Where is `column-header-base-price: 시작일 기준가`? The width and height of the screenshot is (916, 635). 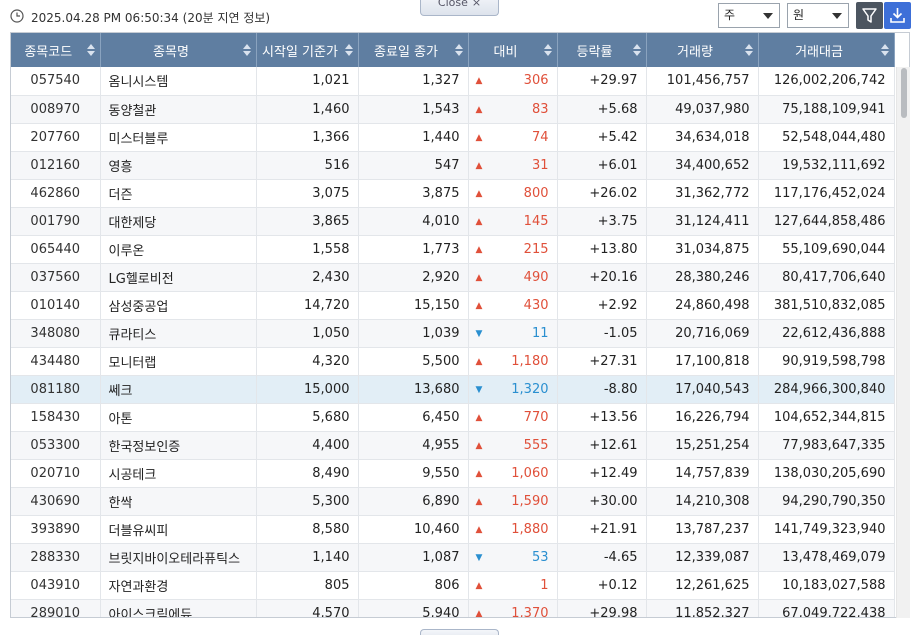 column-header-base-price: 시작일 기준가 is located at coordinates (307, 50).